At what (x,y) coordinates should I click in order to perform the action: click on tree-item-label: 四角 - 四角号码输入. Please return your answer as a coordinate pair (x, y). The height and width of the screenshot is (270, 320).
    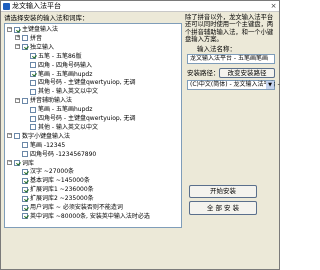
    Looking at the image, I should click on (65, 65).